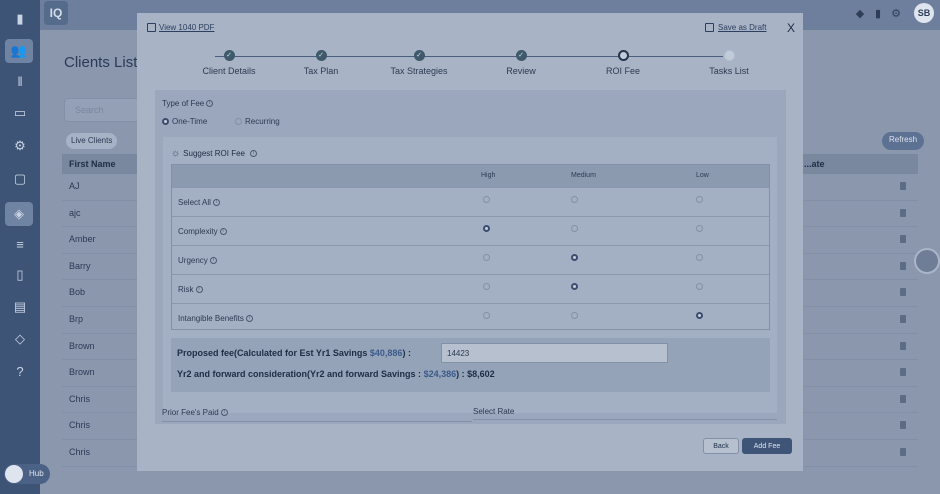 This screenshot has width=940, height=494. I want to click on folder-icon: ▭, so click(20, 113).